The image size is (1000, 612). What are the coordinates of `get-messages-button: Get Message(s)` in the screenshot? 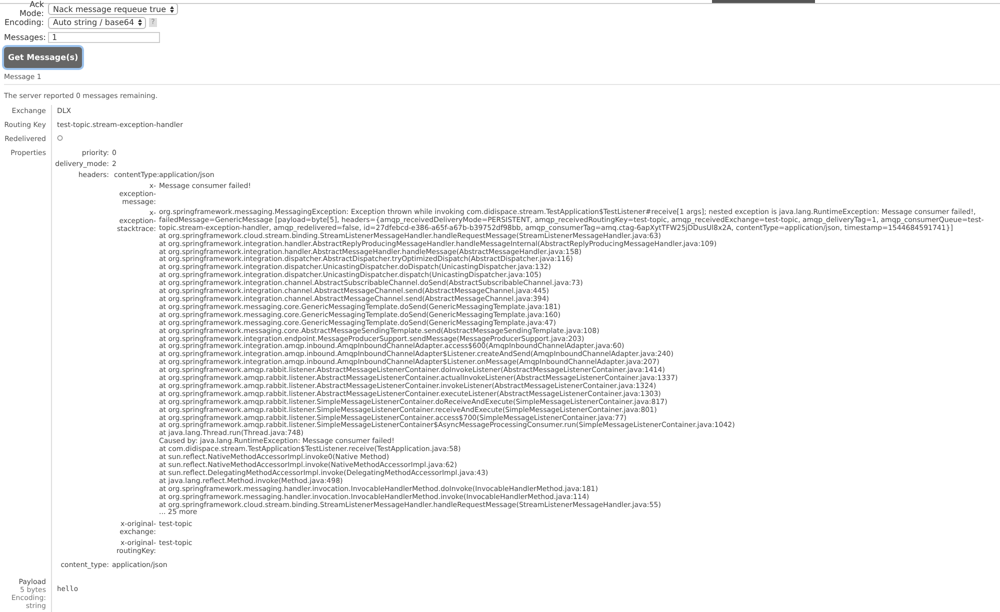 It's located at (43, 57).